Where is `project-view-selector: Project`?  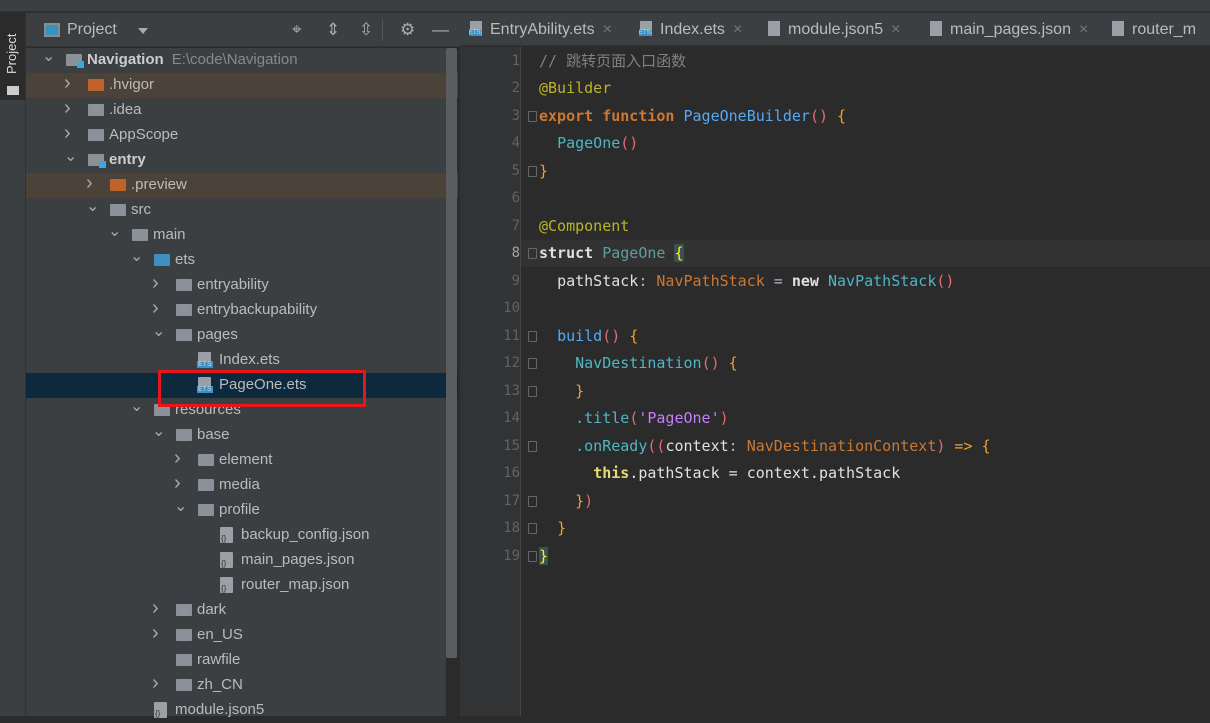 project-view-selector: Project is located at coordinates (92, 30).